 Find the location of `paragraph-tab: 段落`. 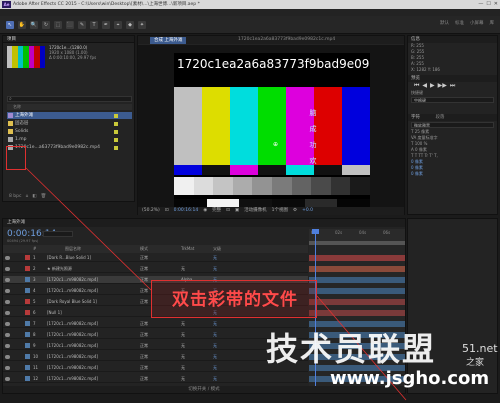

paragraph-tab: 段落 is located at coordinates (439, 117).